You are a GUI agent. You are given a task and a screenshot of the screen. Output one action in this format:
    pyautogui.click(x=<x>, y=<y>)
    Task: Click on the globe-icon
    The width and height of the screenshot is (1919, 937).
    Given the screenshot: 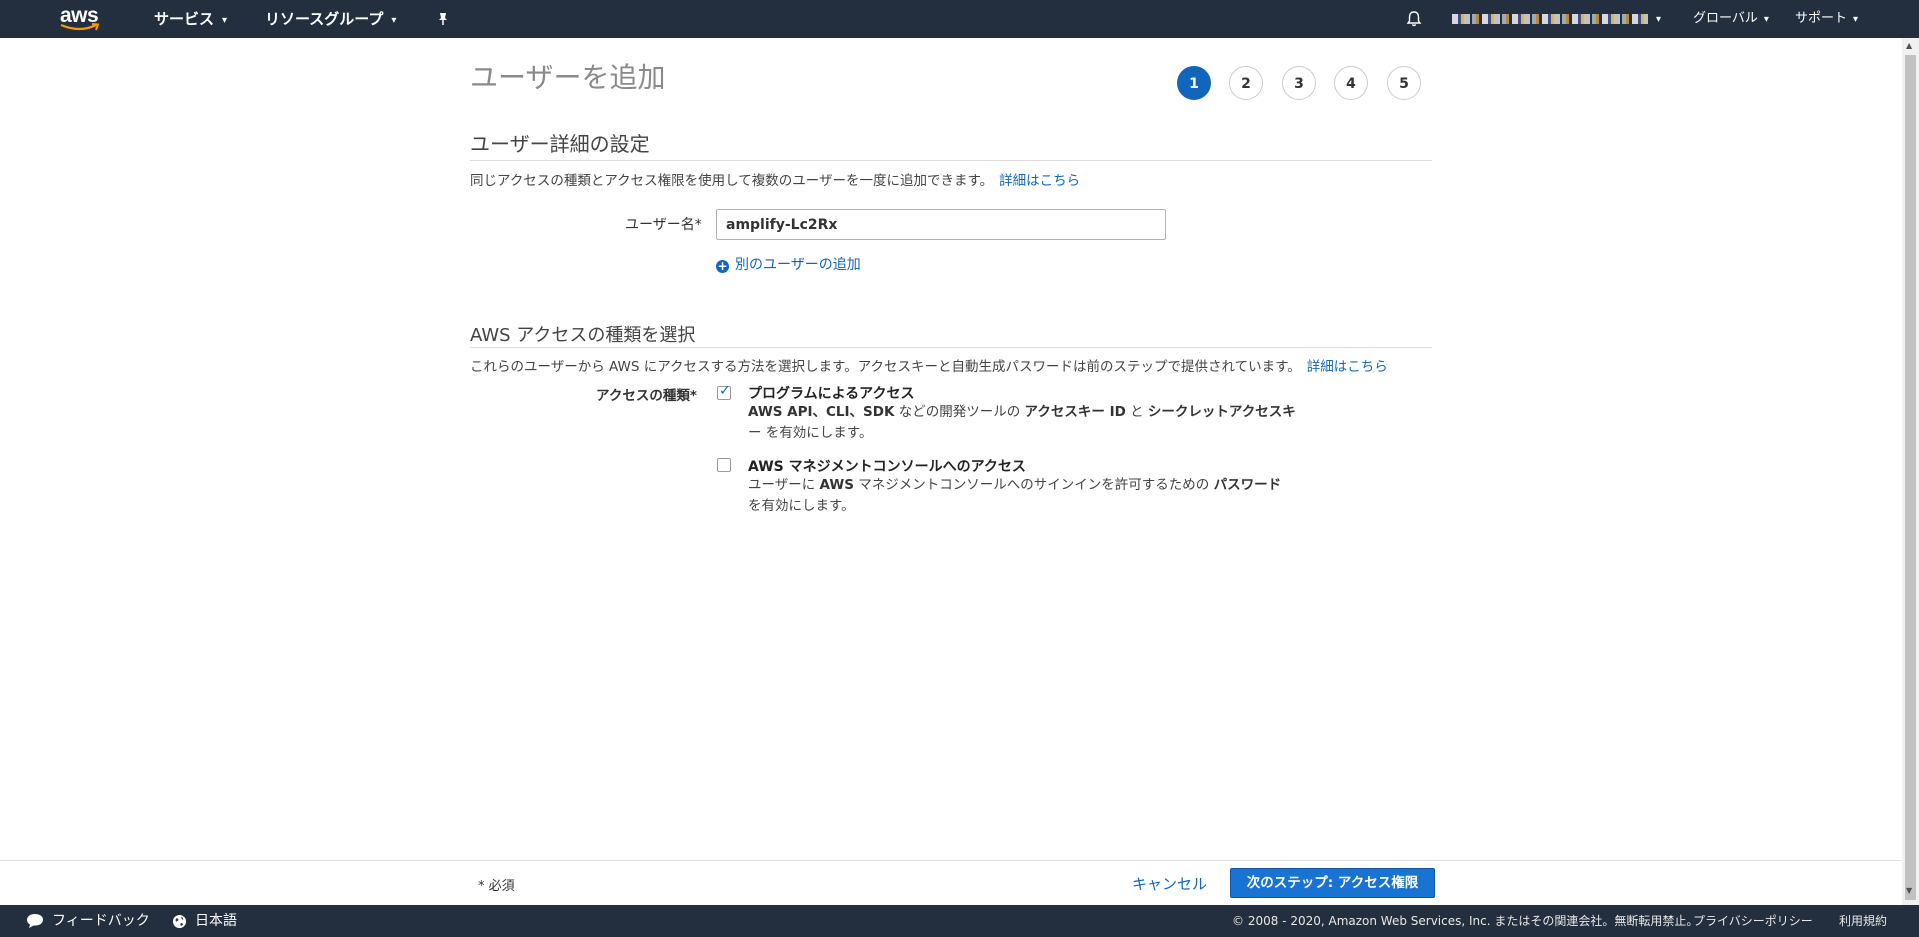 What is the action you would take?
    pyautogui.click(x=179, y=921)
    